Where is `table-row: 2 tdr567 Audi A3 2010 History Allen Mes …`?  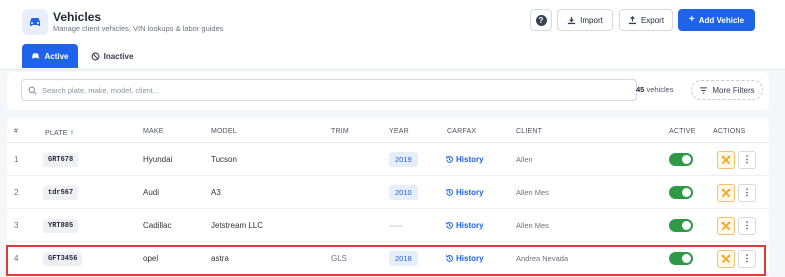
table-row: 2 tdr567 Audi A3 2010 History Allen Mes … is located at coordinates (388, 192).